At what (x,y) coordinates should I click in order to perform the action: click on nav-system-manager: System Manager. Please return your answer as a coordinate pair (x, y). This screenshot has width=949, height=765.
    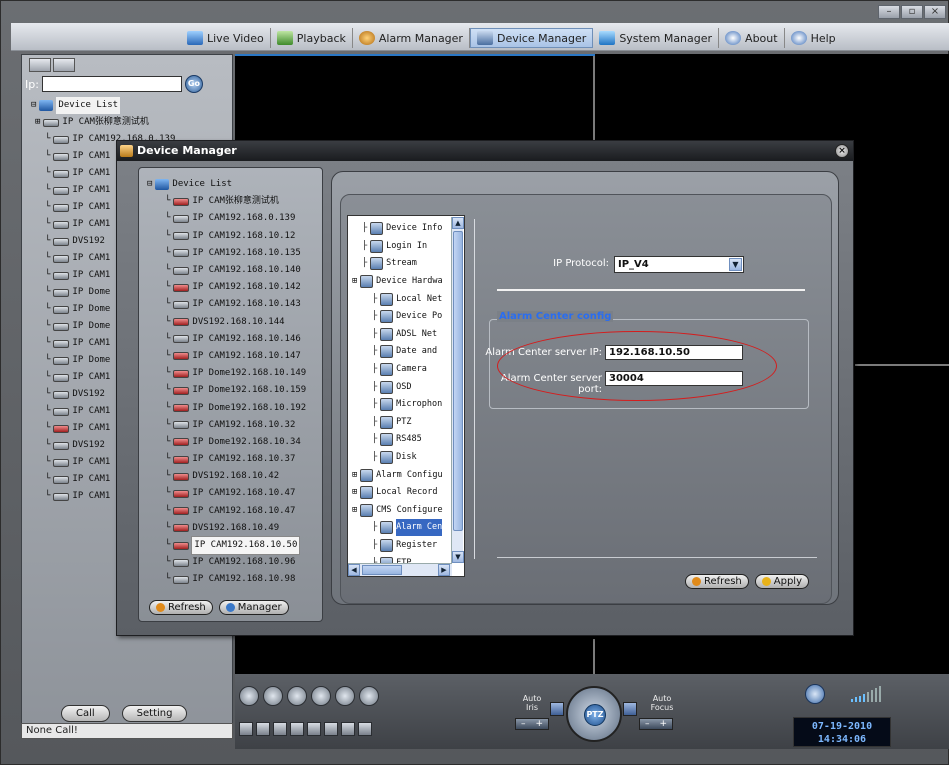
    Looking at the image, I should click on (656, 38).